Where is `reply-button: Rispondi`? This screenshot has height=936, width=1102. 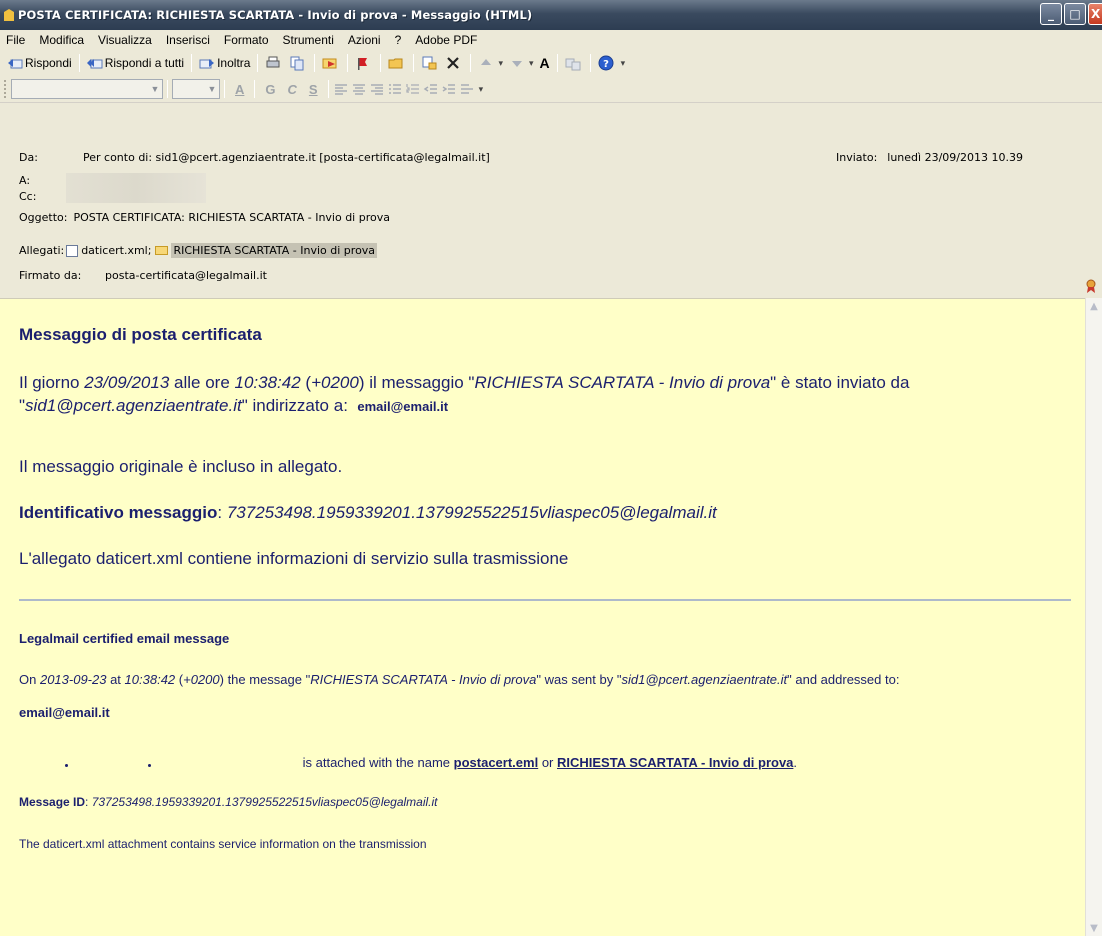 reply-button: Rispondi is located at coordinates (39, 63).